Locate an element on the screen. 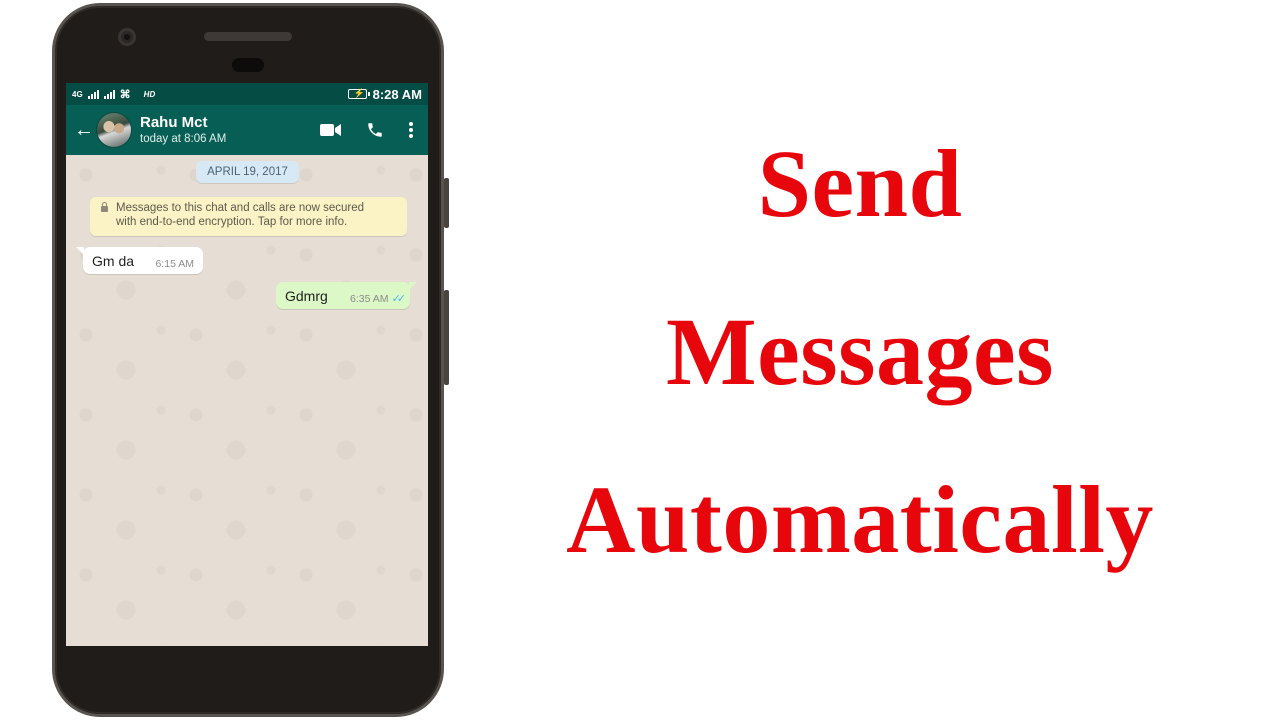  contact-avatar is located at coordinates (114, 130).